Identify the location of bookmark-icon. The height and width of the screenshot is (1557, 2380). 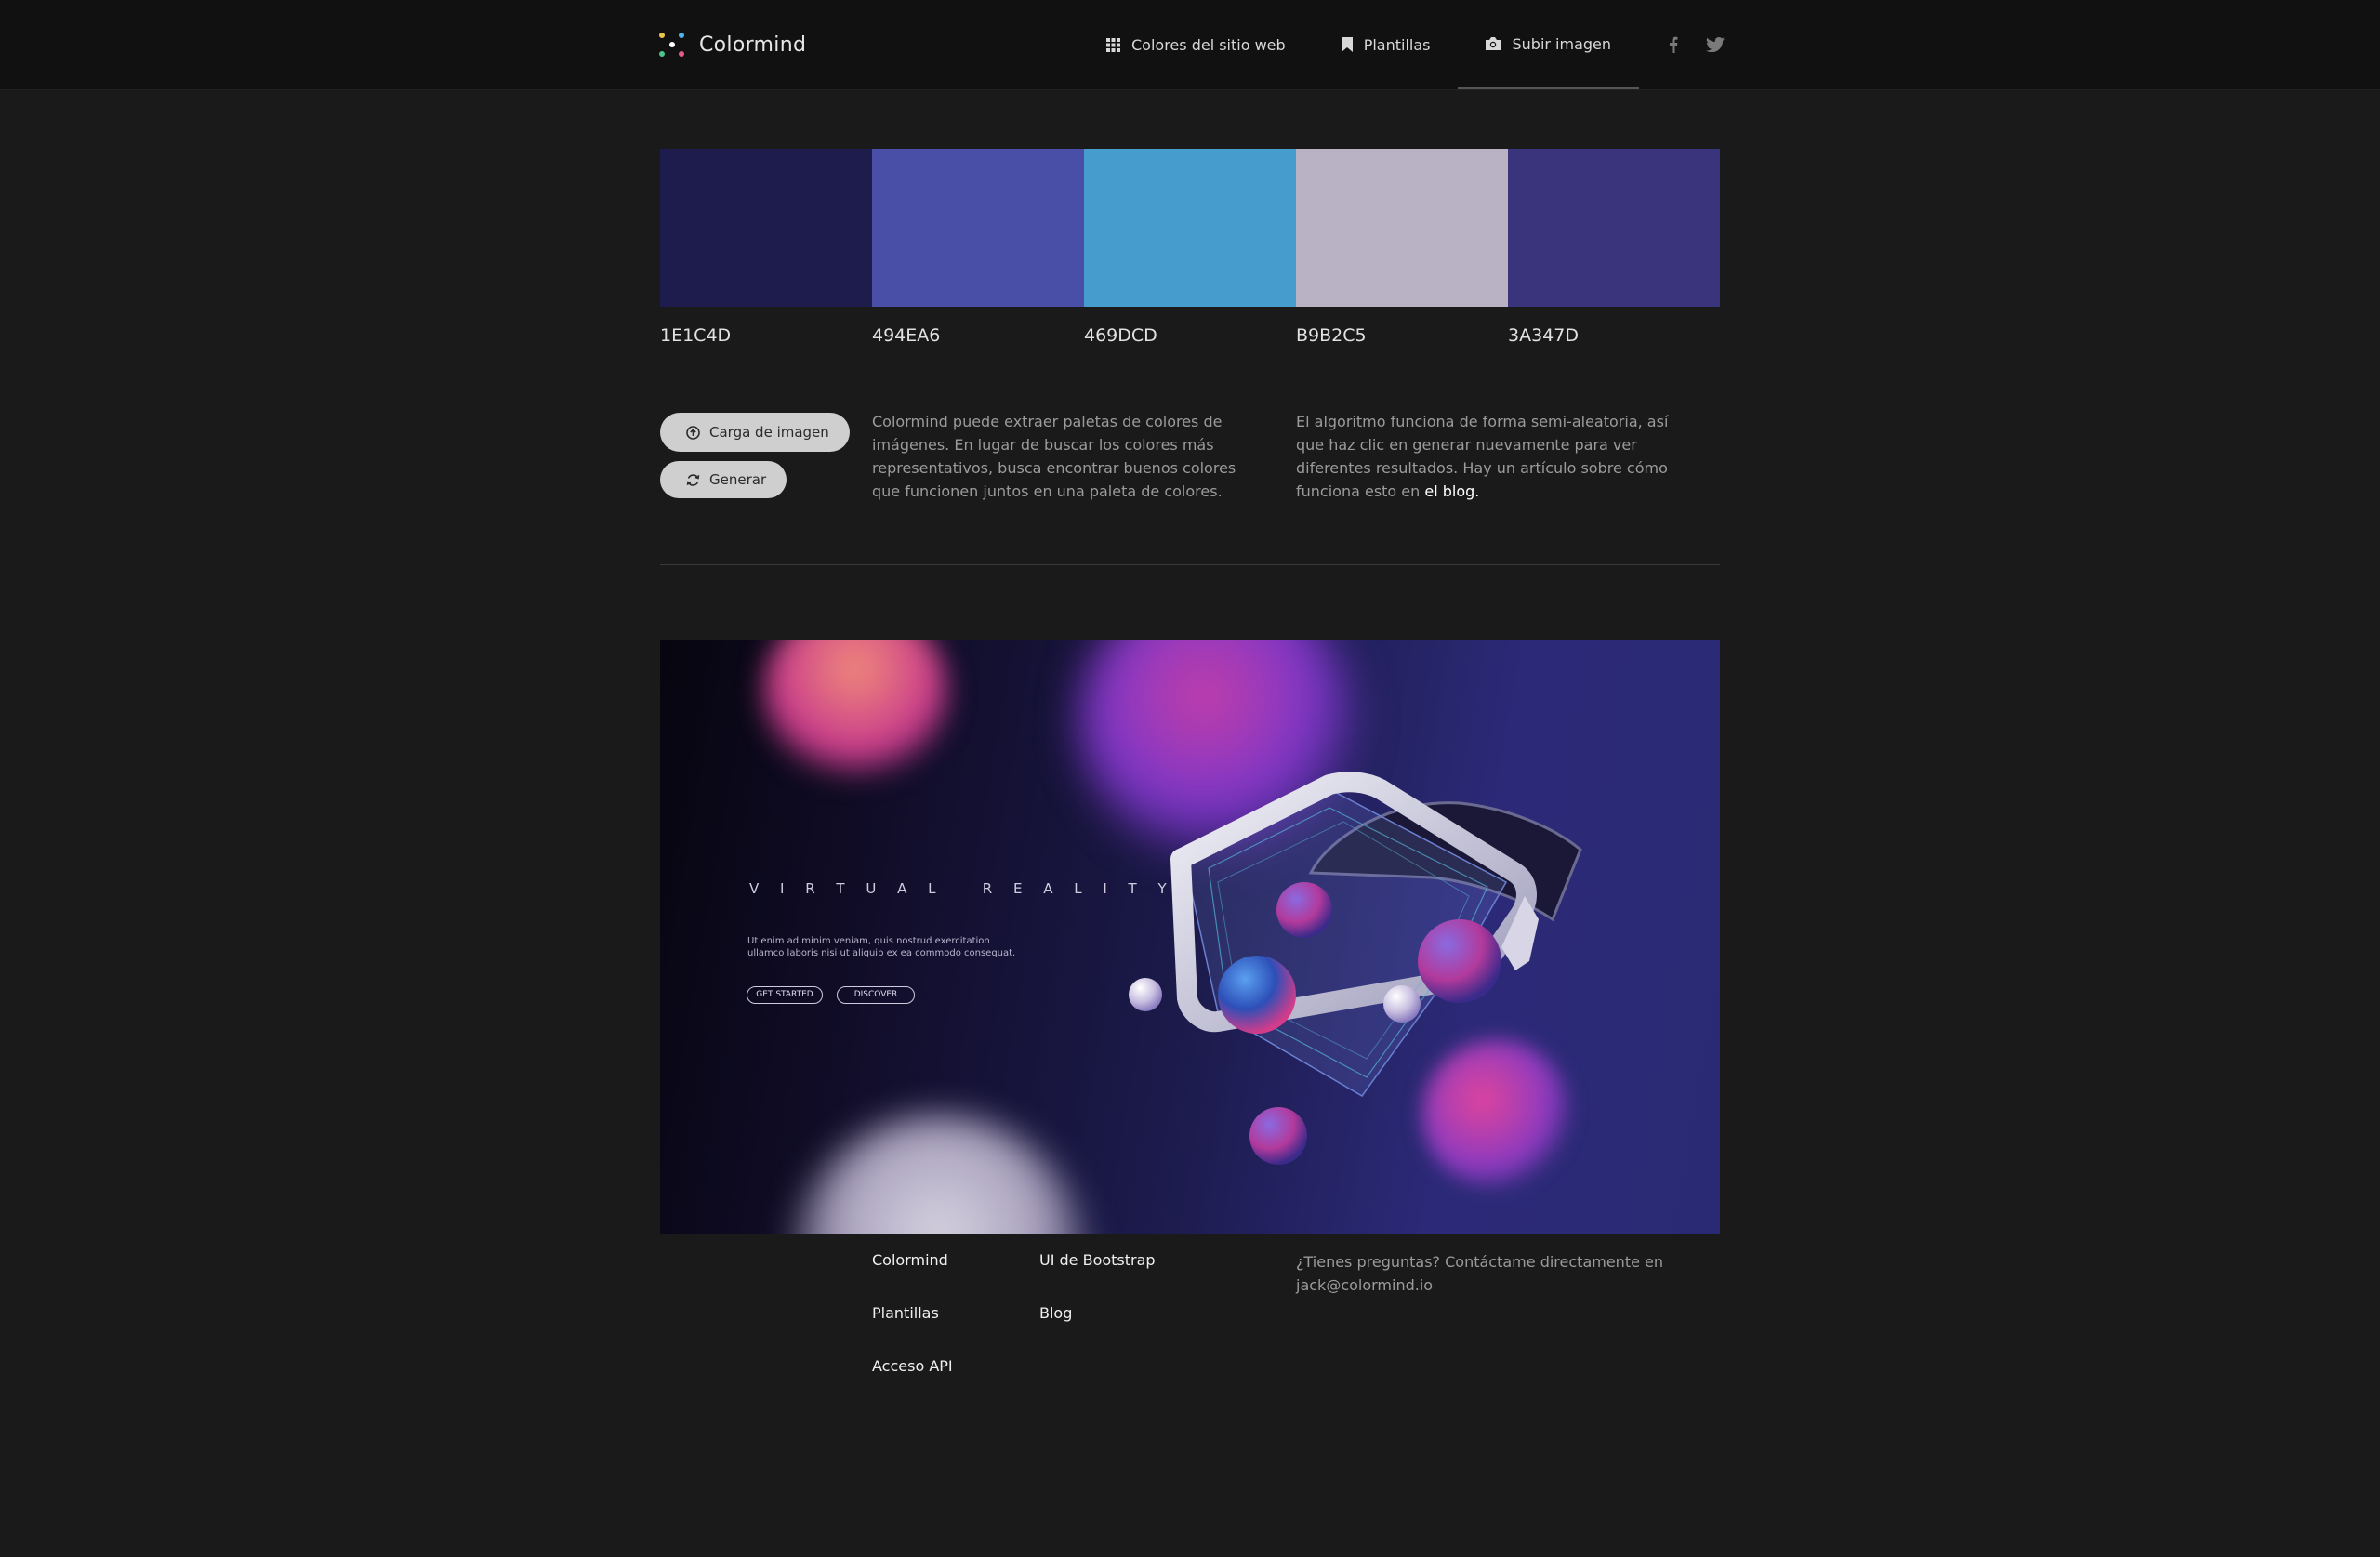
(1347, 45).